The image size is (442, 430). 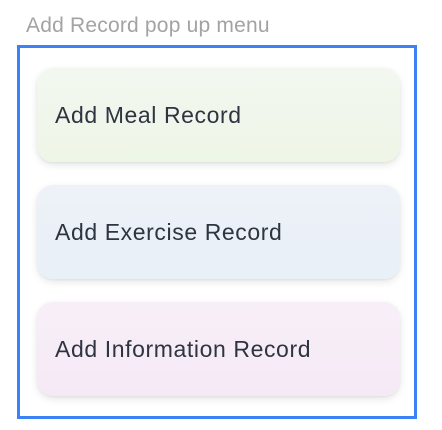 What do you see at coordinates (183, 348) in the screenshot?
I see `add-information-record-label: Add Information Record` at bounding box center [183, 348].